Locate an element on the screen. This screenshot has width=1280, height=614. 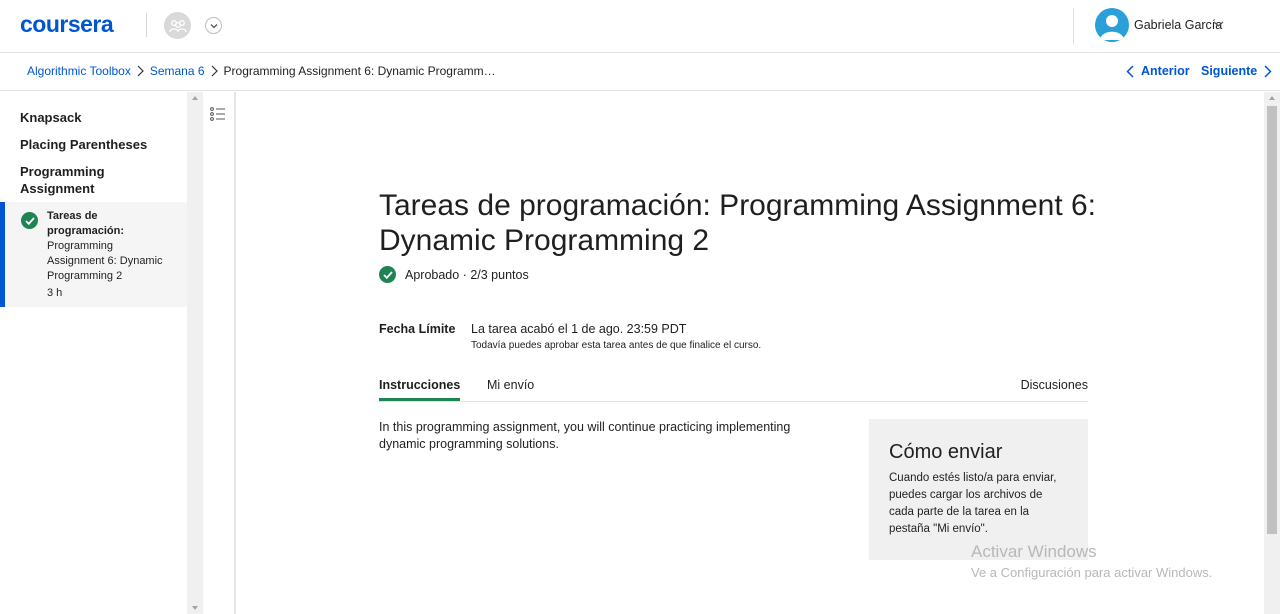
tab-discussions: Discusiones is located at coordinates (1054, 385).